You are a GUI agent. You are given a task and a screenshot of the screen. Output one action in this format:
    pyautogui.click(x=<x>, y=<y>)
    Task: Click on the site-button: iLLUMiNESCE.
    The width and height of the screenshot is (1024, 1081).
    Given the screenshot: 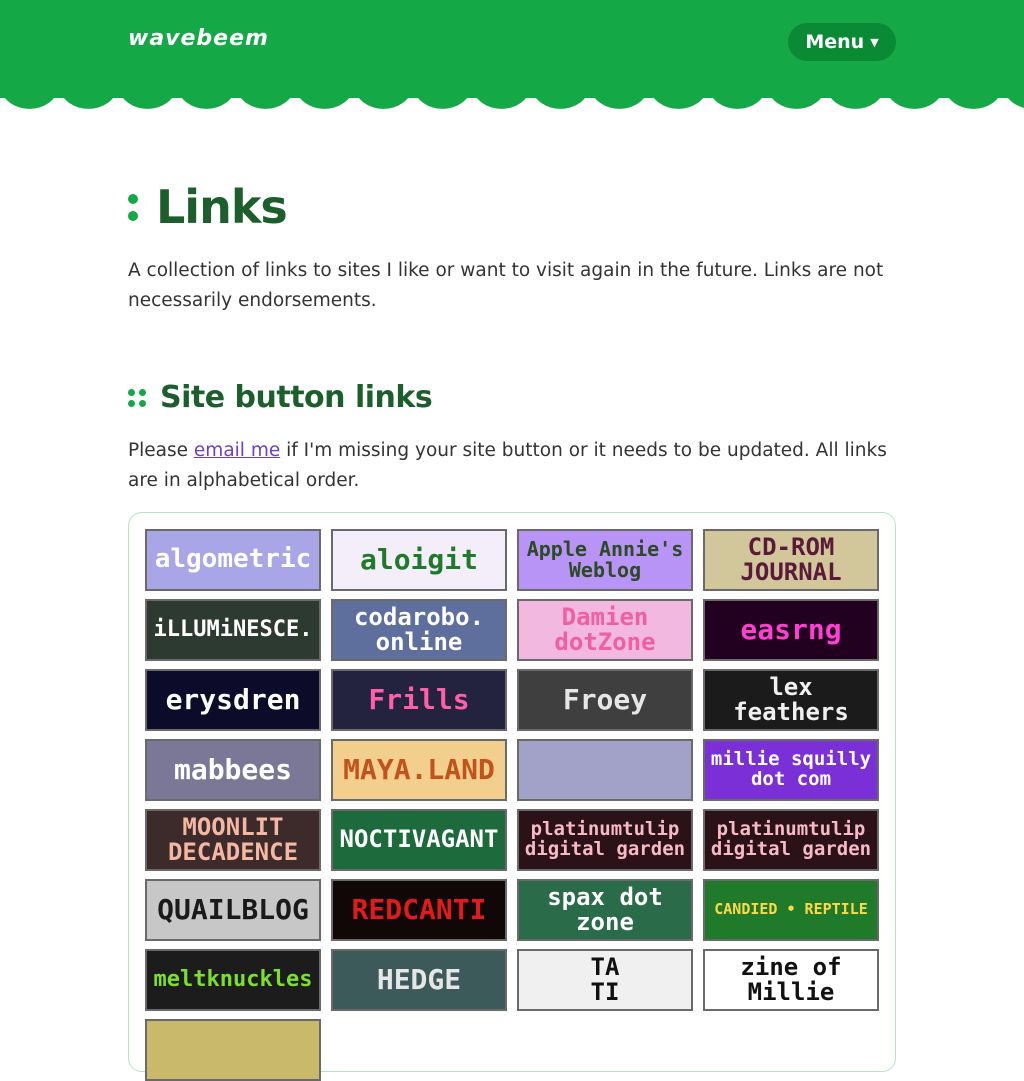 What is the action you would take?
    pyautogui.click(x=233, y=630)
    